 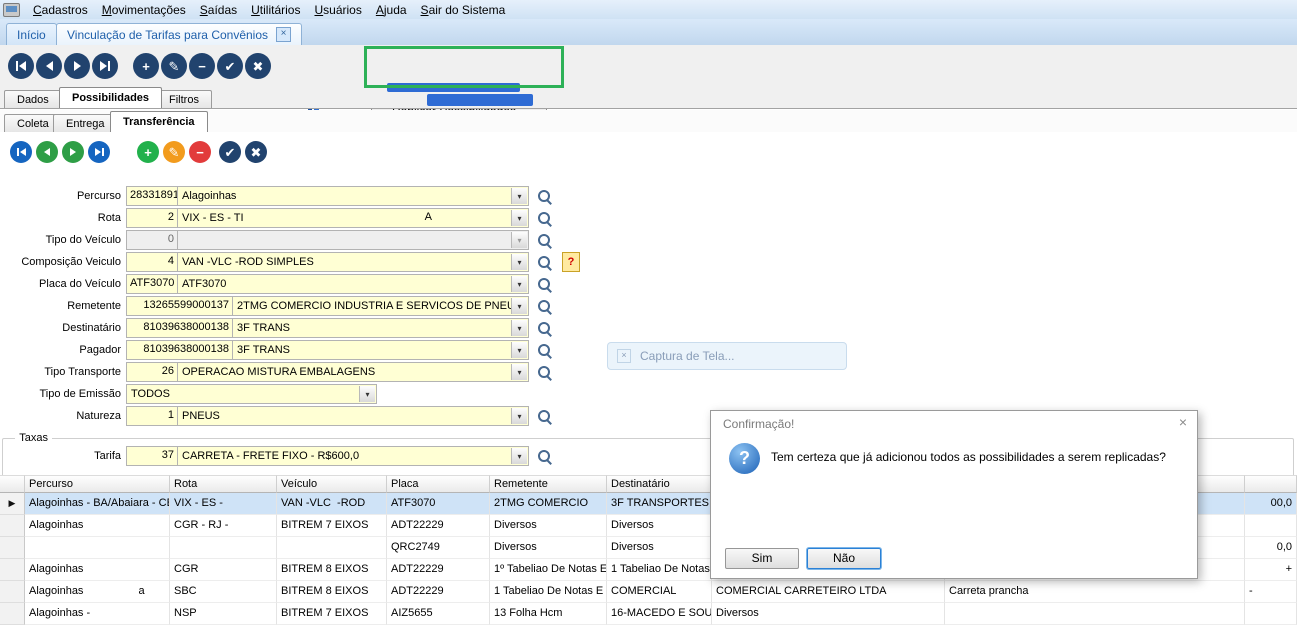 What do you see at coordinates (218, 10) in the screenshot?
I see `menu-saidas: Saídas` at bounding box center [218, 10].